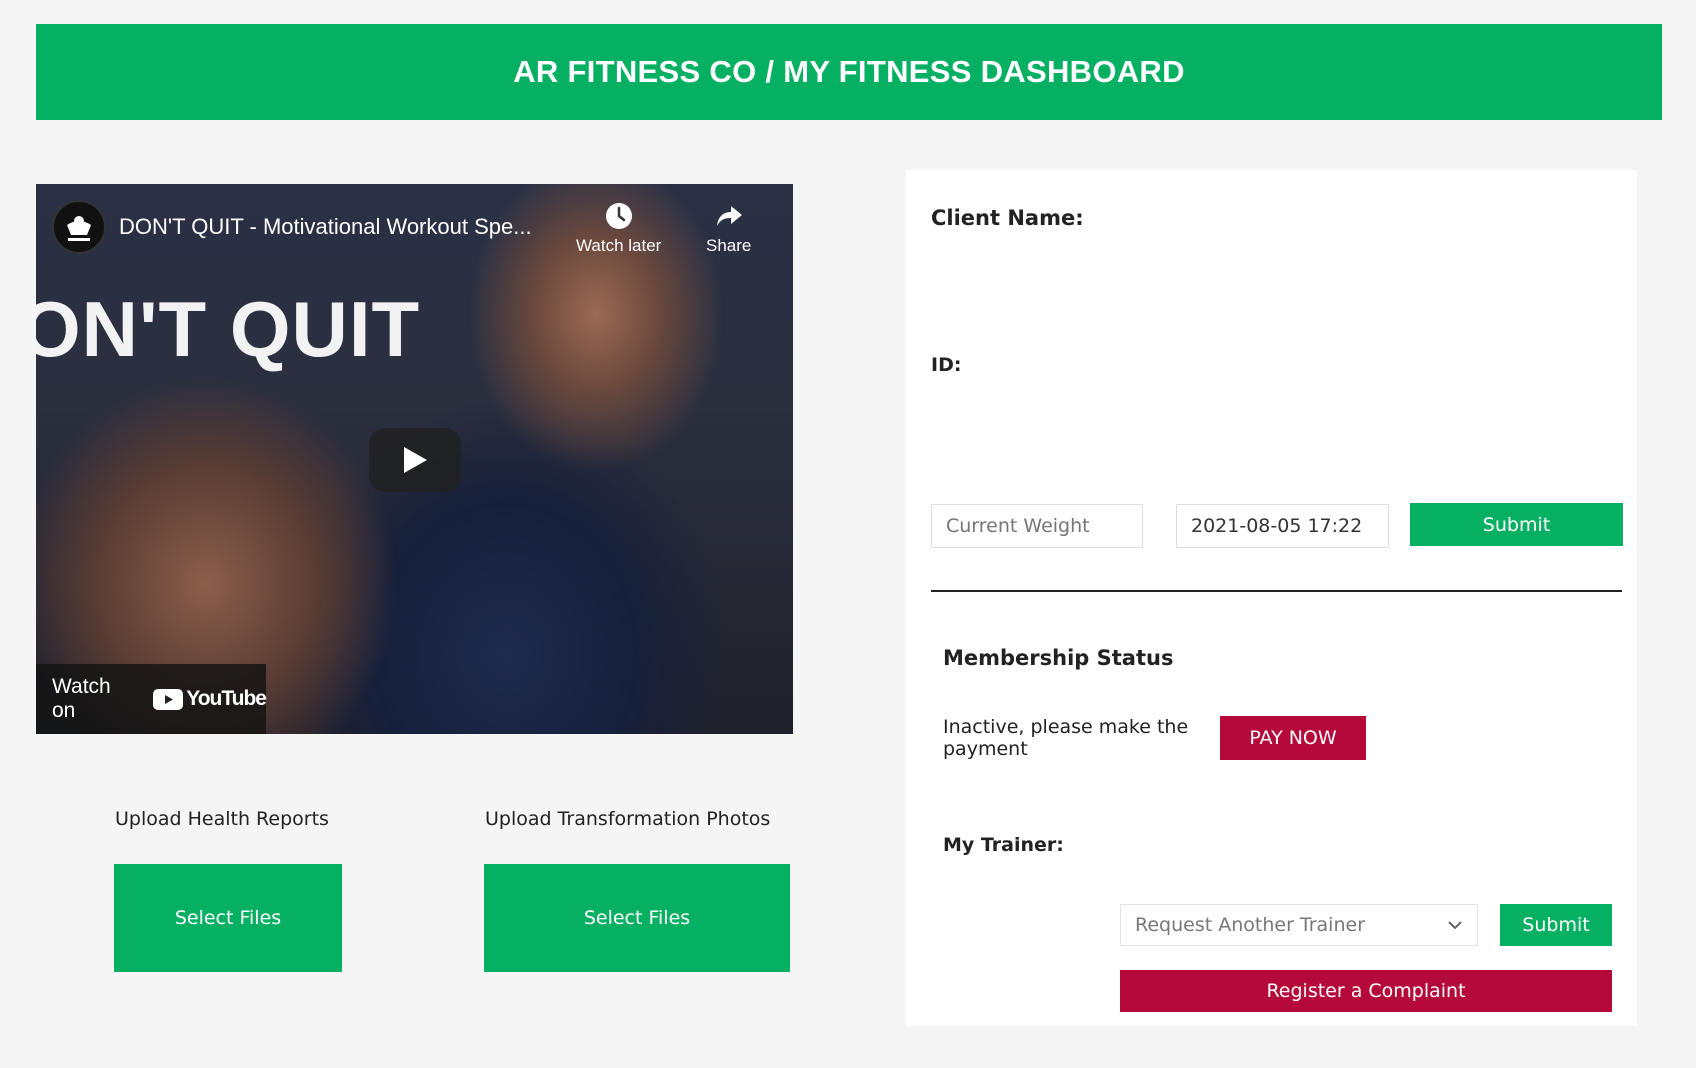 Image resolution: width=1696 pixels, height=1068 pixels. What do you see at coordinates (1003, 845) in the screenshot?
I see `my-trainer-label: My Trainer:` at bounding box center [1003, 845].